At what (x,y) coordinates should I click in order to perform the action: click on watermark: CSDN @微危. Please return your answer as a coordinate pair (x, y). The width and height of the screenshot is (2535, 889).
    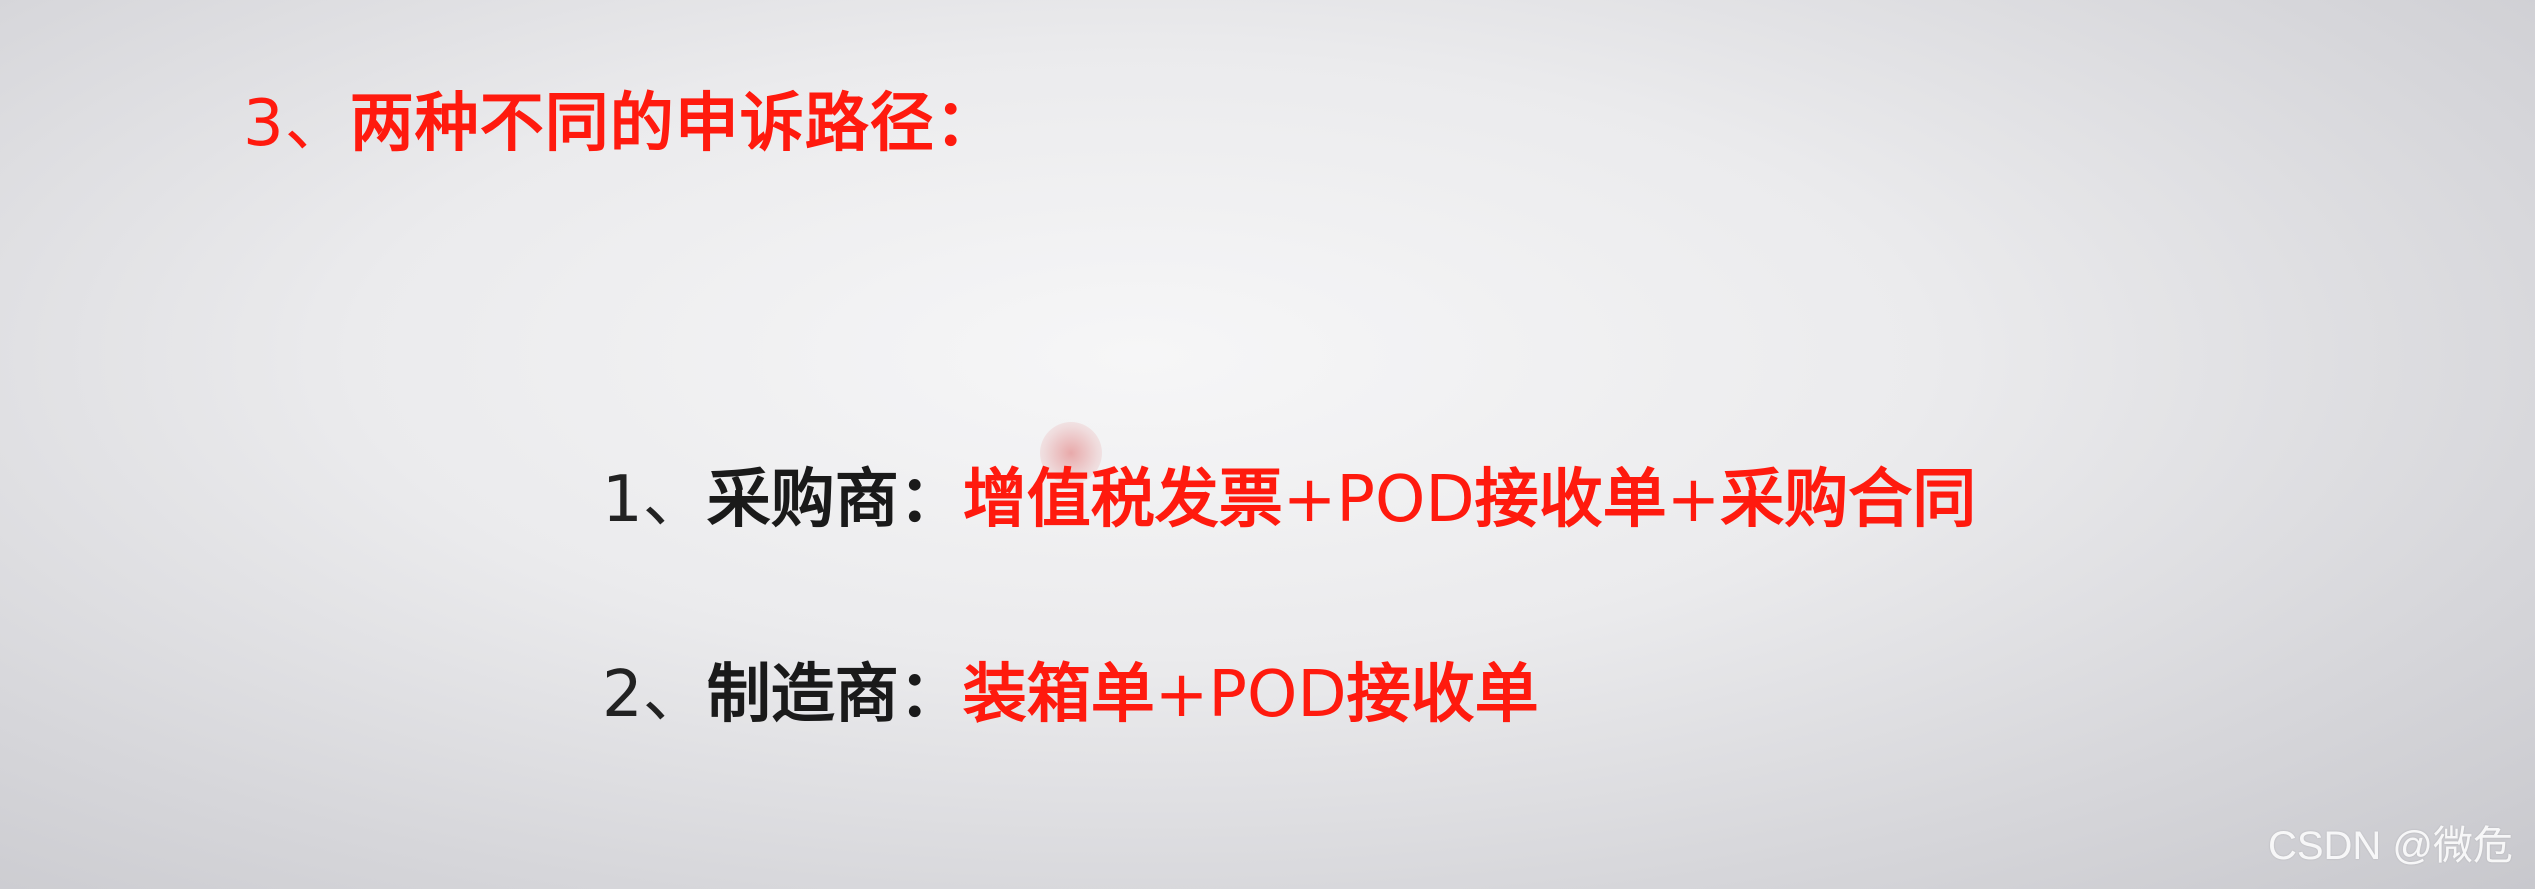
    Looking at the image, I should click on (2390, 846).